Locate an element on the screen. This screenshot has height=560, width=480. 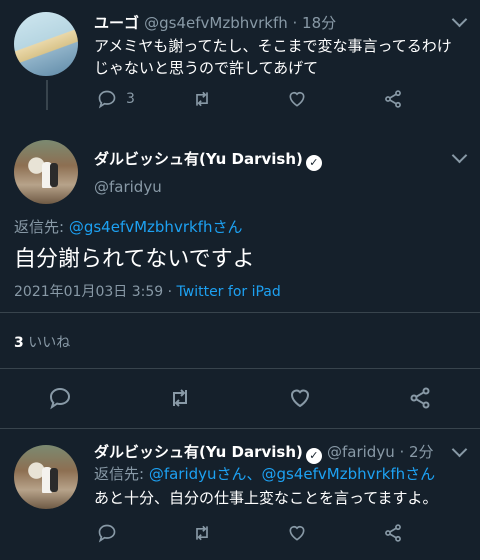
user-handle: @faridyu is located at coordinates (128, 187).